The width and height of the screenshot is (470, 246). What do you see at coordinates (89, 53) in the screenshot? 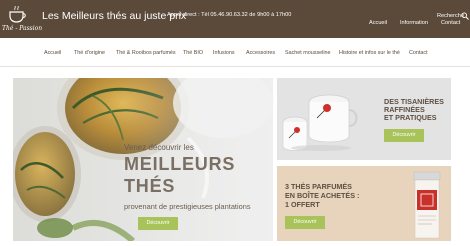
I see `nav-item-the-origine: Thé d'origine` at bounding box center [89, 53].